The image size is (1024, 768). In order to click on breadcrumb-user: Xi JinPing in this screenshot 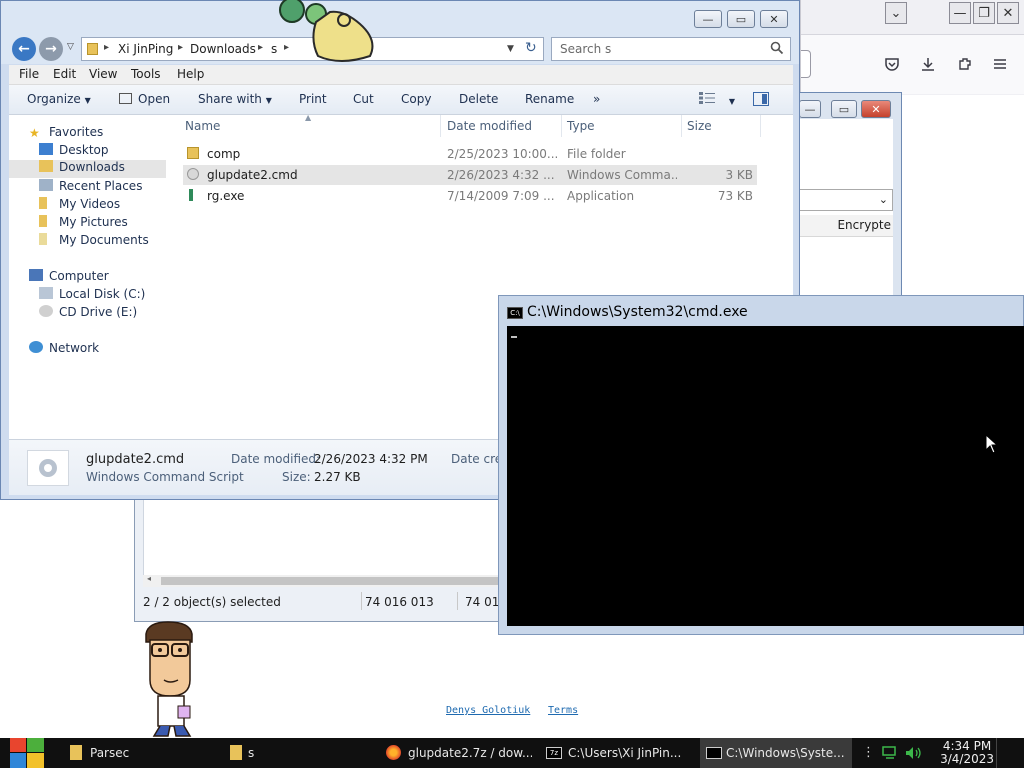, I will do `click(145, 49)`.